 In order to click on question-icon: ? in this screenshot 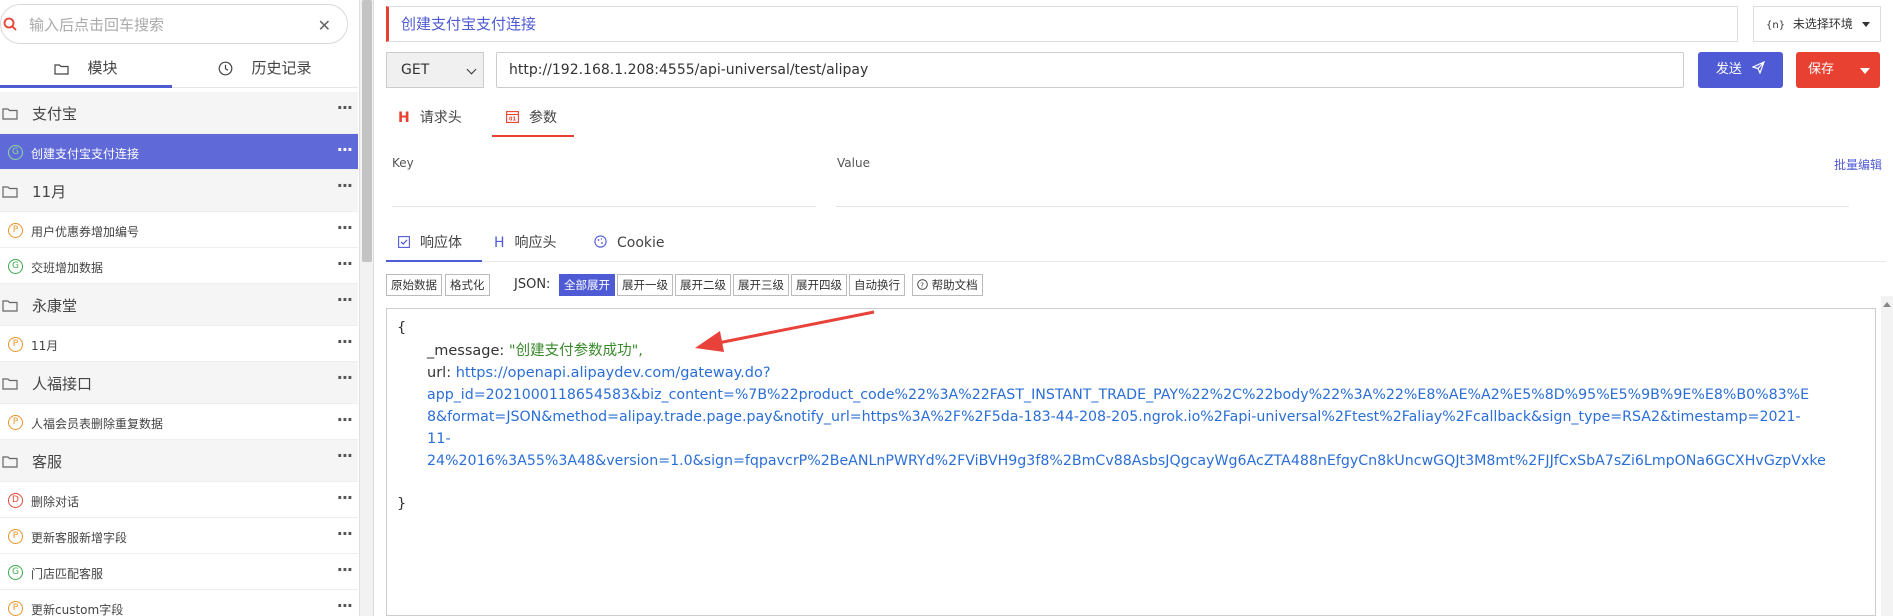, I will do `click(922, 284)`.